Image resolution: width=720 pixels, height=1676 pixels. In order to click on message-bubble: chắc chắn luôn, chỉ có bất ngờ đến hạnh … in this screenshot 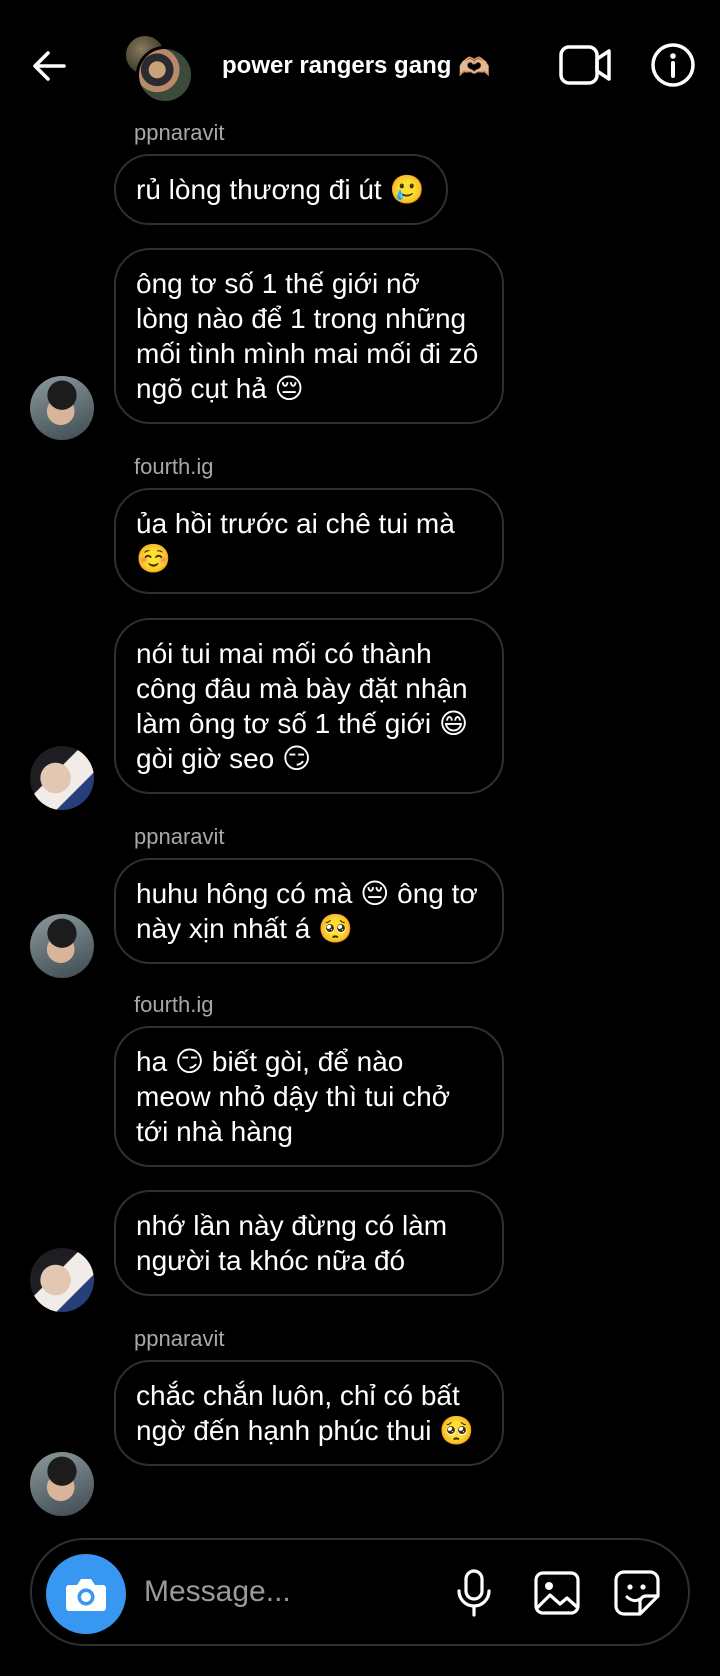, I will do `click(309, 1413)`.